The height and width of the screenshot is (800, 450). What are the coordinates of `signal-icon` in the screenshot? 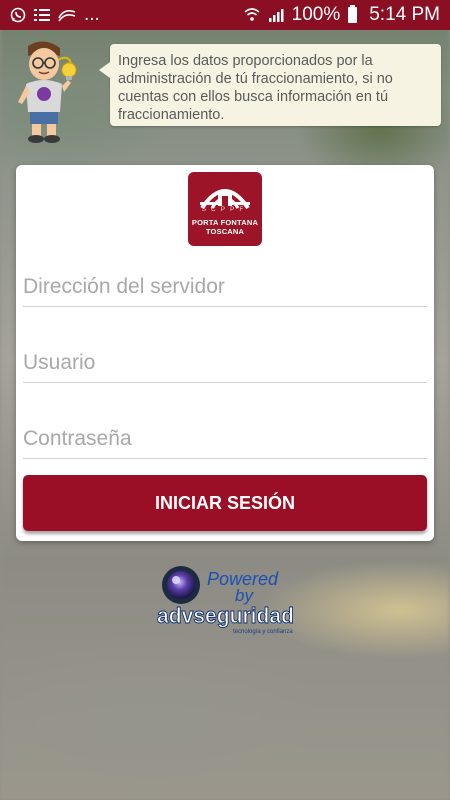 It's located at (276, 15).